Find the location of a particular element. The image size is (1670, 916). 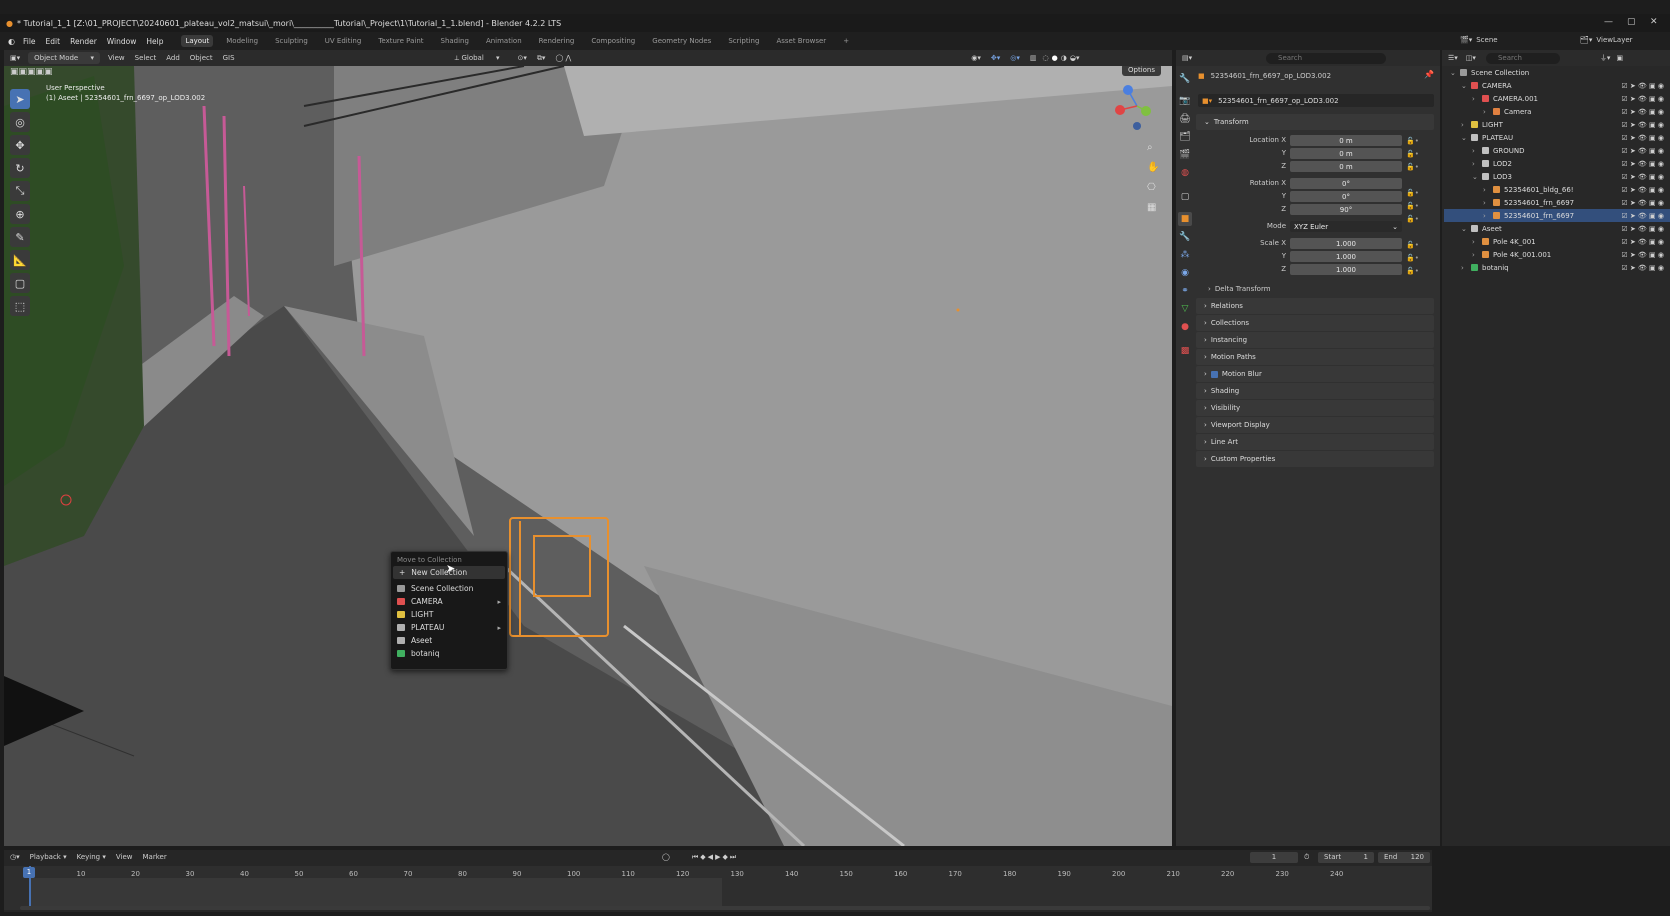

playback-controls: ⏮◆◀▶◆⏭ is located at coordinates (715, 857).